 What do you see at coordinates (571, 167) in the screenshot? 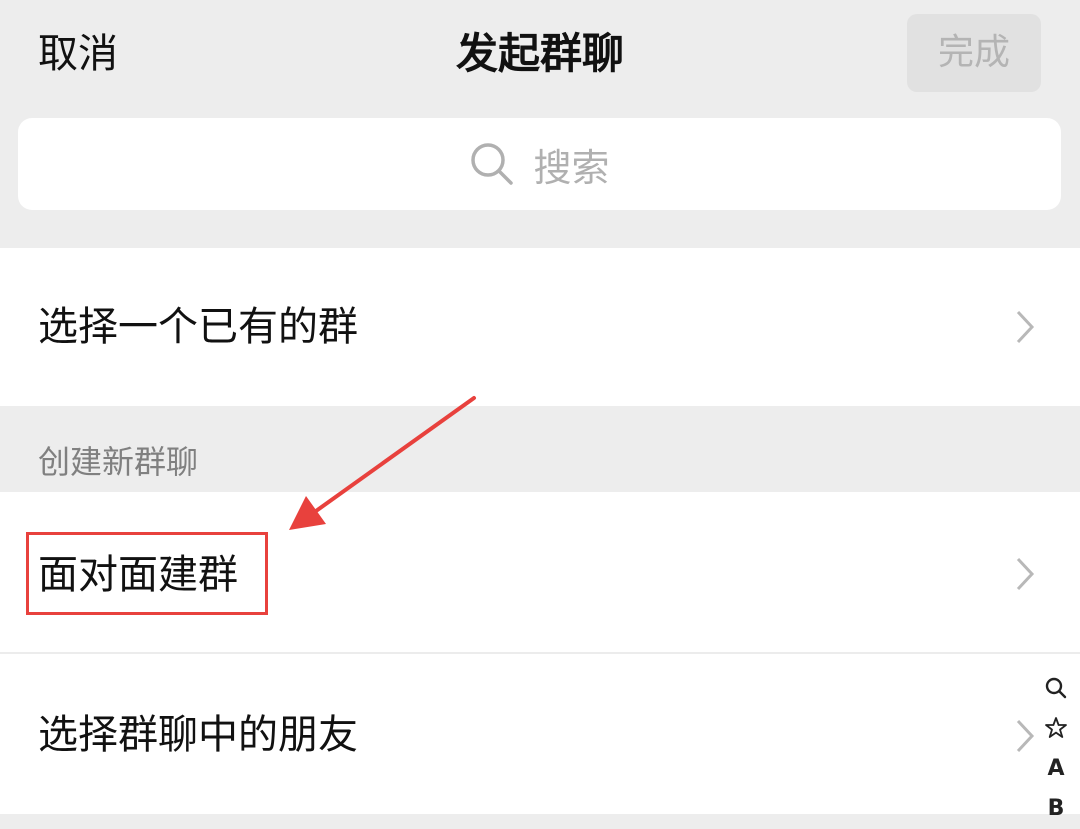
I see `search-placeholder: 搜索` at bounding box center [571, 167].